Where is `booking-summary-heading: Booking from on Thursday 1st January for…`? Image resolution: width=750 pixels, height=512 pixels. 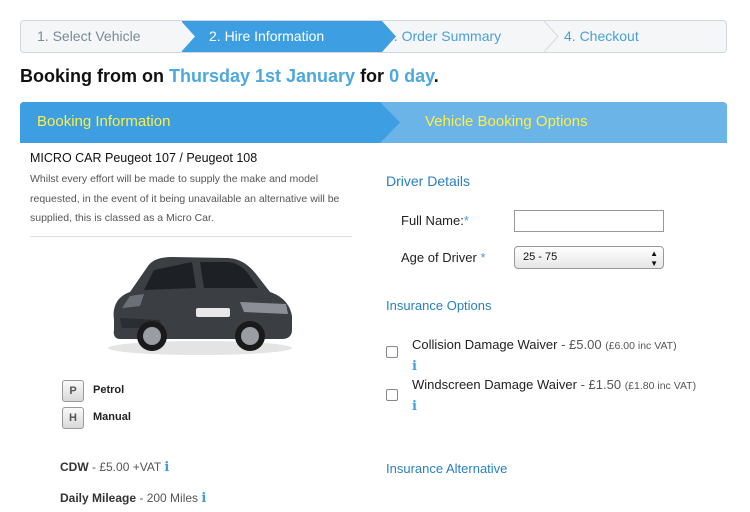 booking-summary-heading: Booking from on Thursday 1st January for… is located at coordinates (229, 76).